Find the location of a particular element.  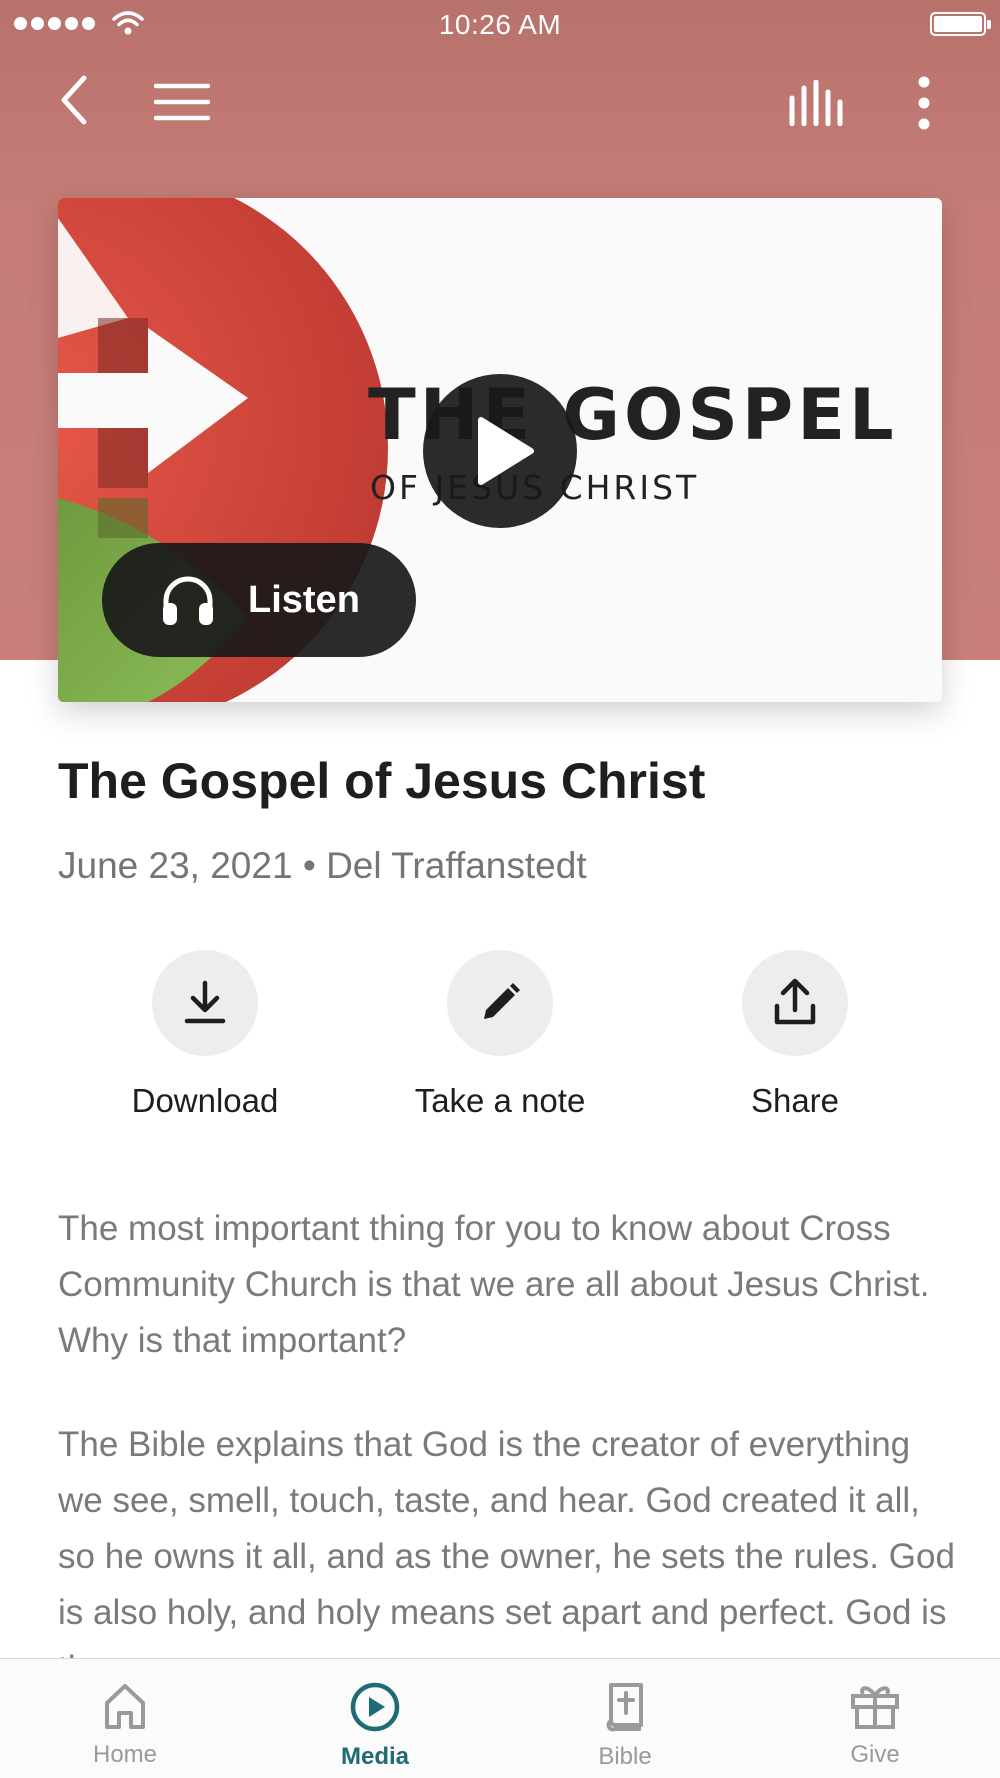

play-button is located at coordinates (500, 451).